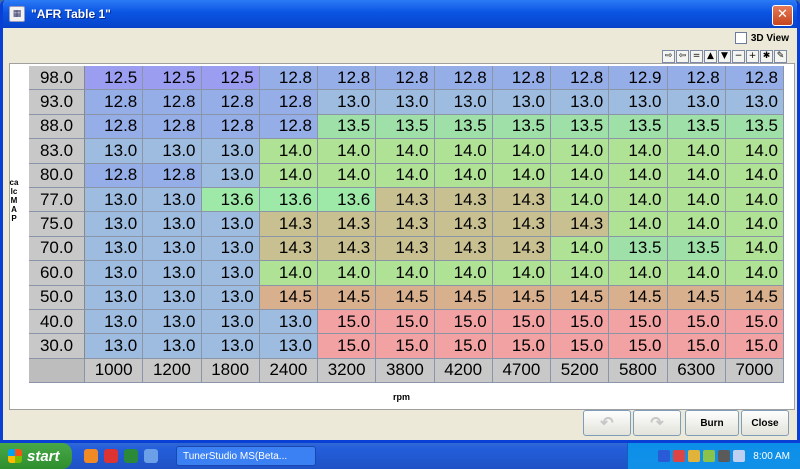  What do you see at coordinates (400, 14) in the screenshot?
I see `title-bar: ▦ "AFR Table 1" ✕` at bounding box center [400, 14].